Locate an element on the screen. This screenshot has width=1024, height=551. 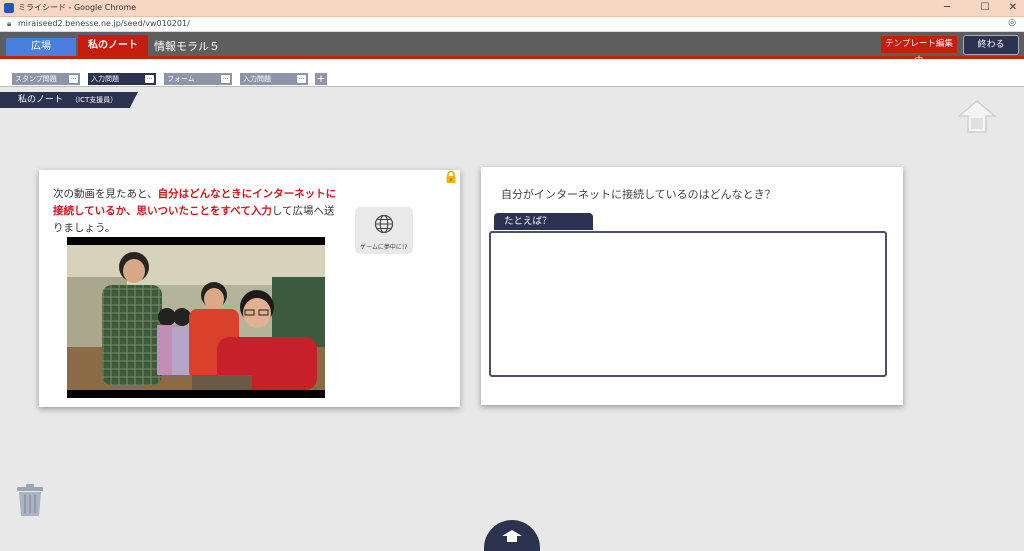
lock-icon is located at coordinates (451, 177).